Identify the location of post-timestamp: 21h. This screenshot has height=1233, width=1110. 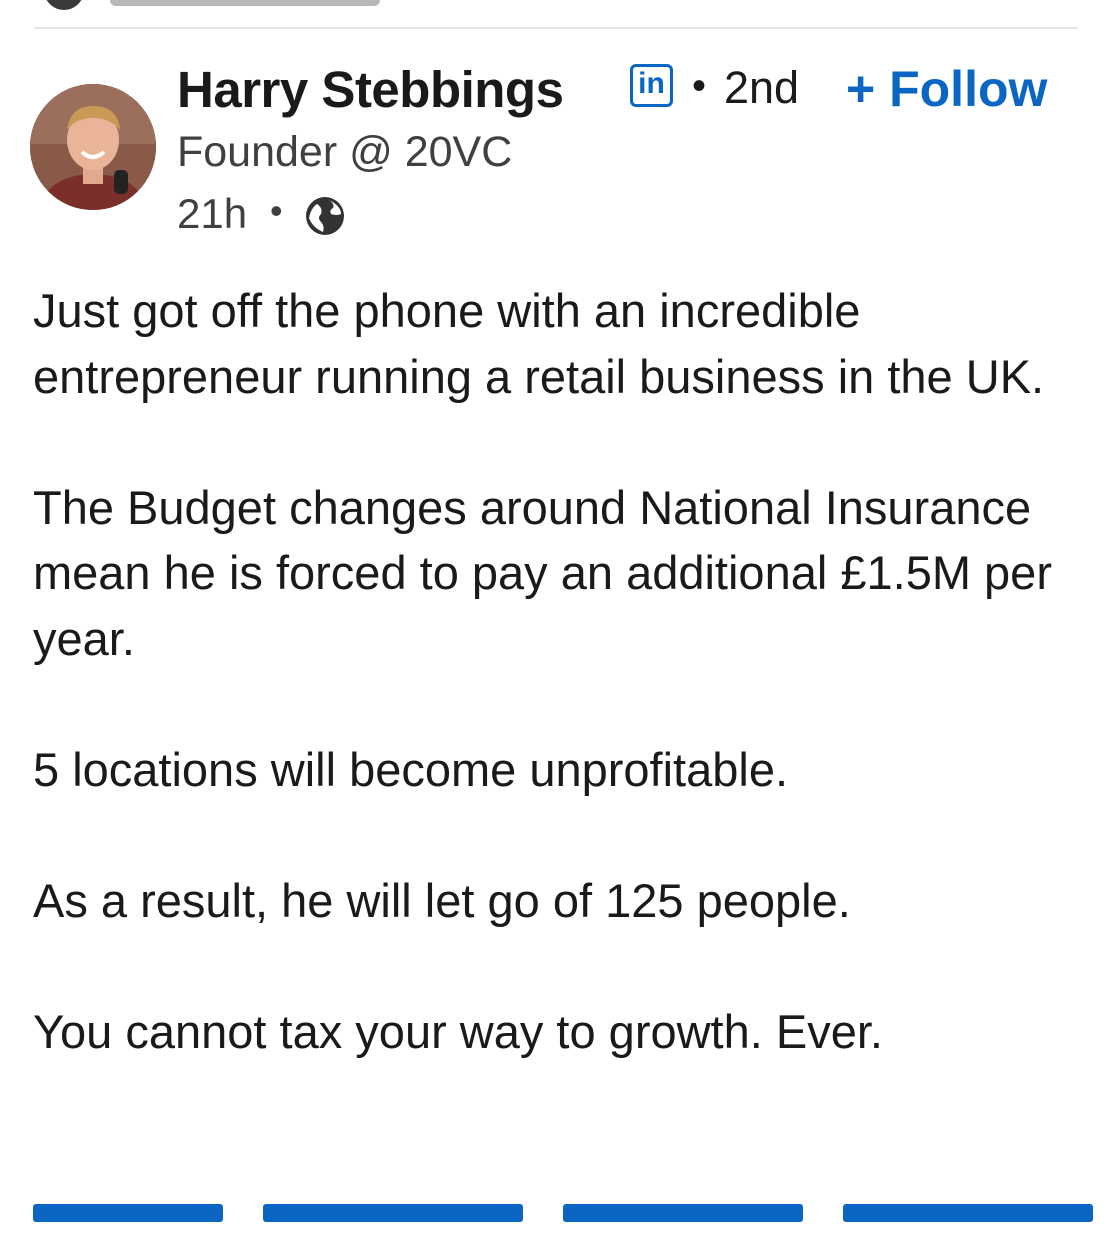
(212, 213).